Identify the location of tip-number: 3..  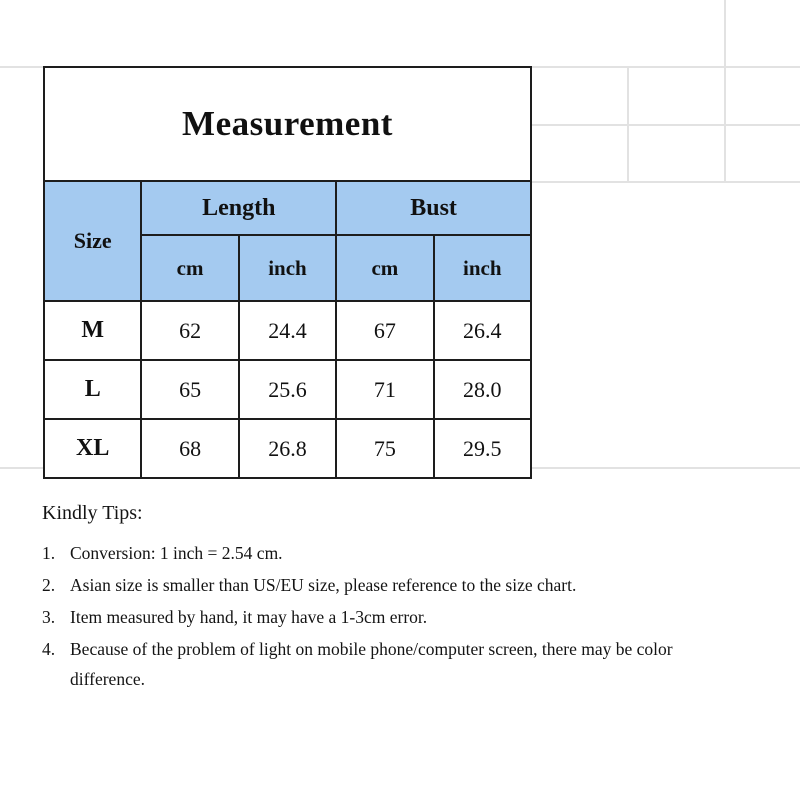
(49, 617).